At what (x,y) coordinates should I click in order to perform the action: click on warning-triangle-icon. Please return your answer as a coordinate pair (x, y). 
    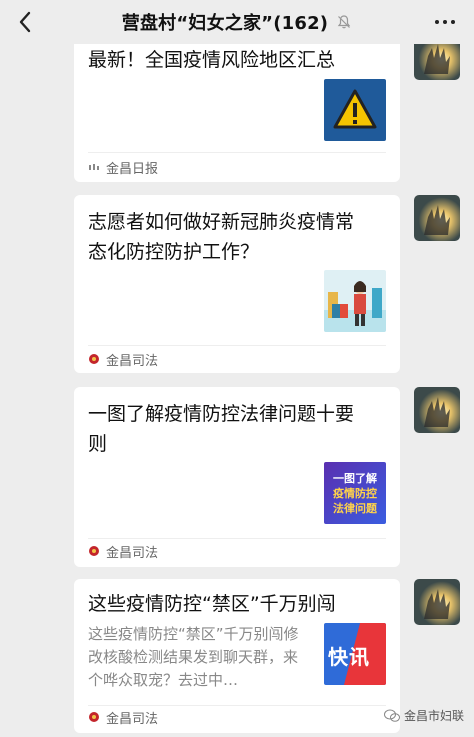
    Looking at the image, I should click on (355, 109).